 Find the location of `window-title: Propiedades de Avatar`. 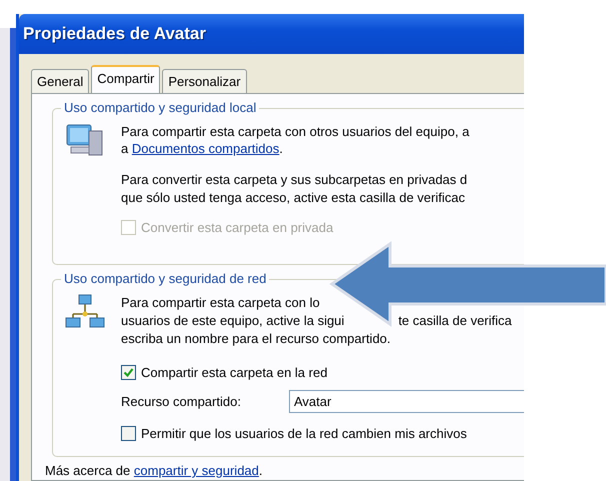

window-title: Propiedades de Avatar is located at coordinates (114, 34).